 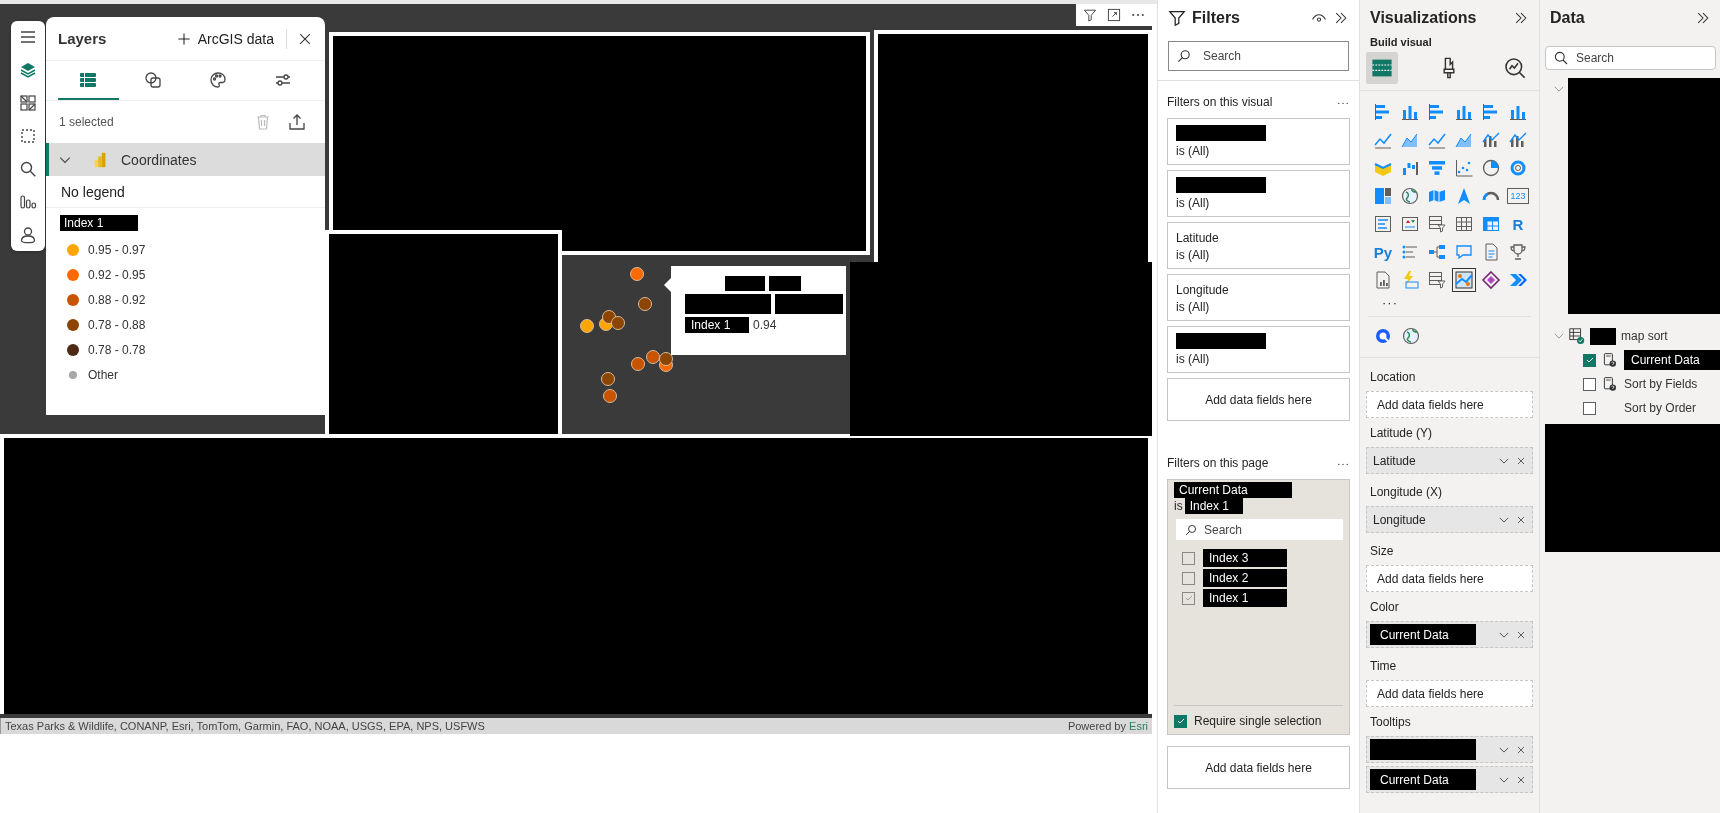 What do you see at coordinates (1449, 460) in the screenshot?
I see `field-pill: Latitude` at bounding box center [1449, 460].